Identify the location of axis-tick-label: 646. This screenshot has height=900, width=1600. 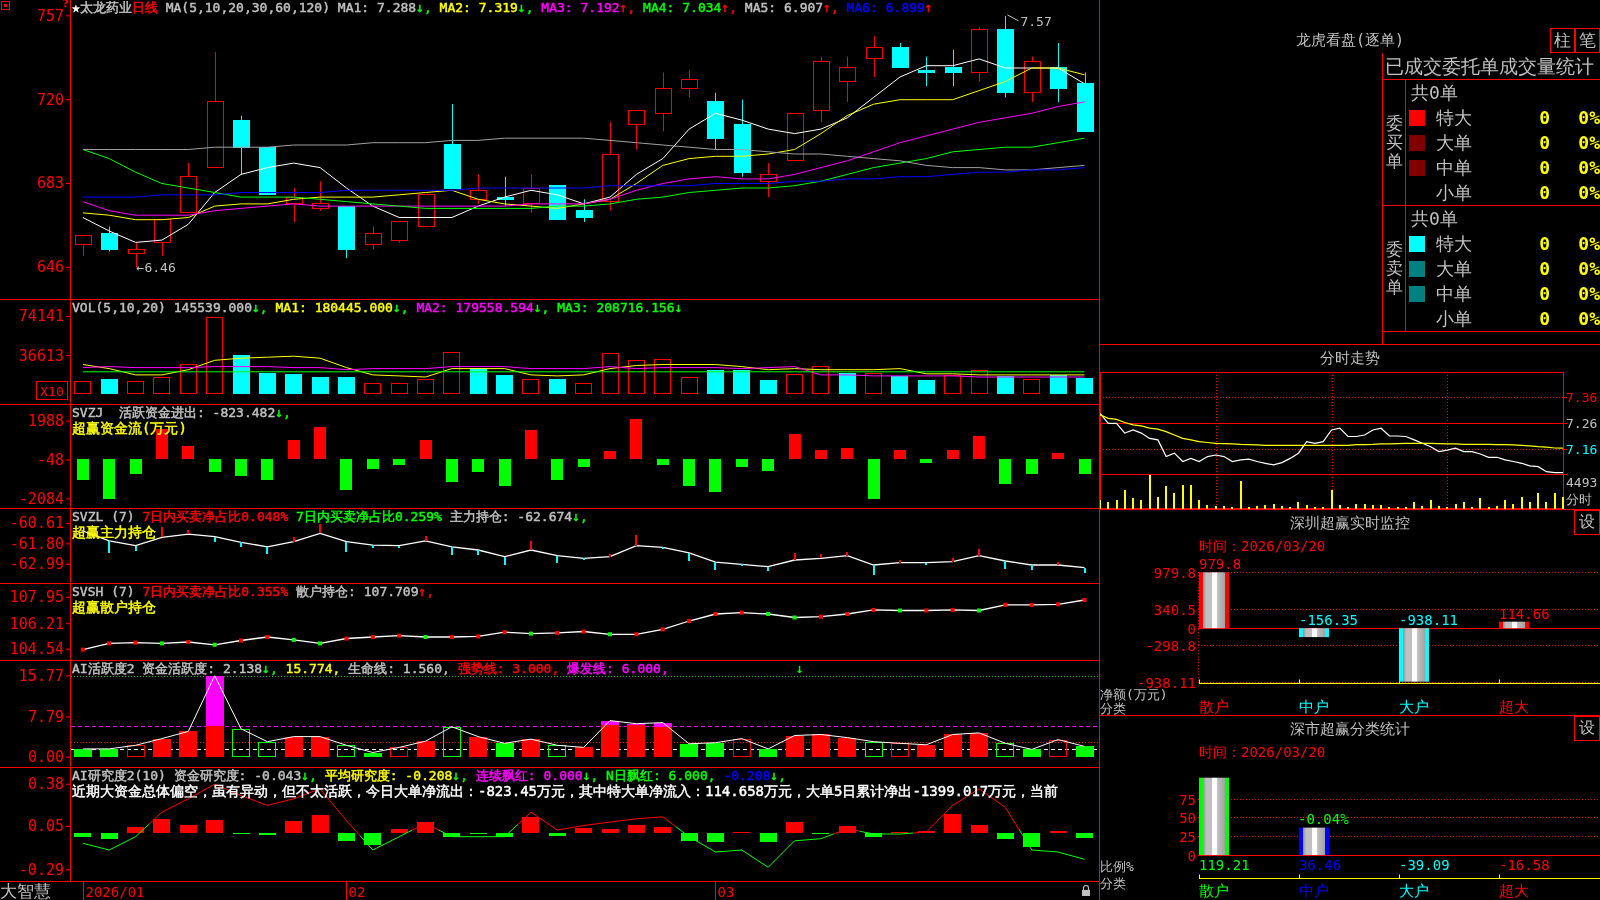
(50, 267).